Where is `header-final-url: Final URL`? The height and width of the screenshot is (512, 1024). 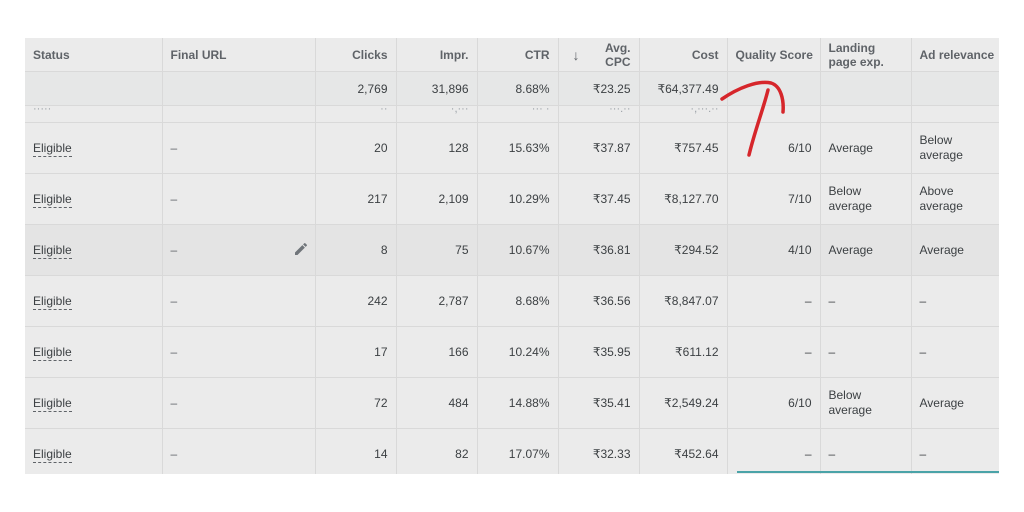
header-final-url: Final URL is located at coordinates (239, 55).